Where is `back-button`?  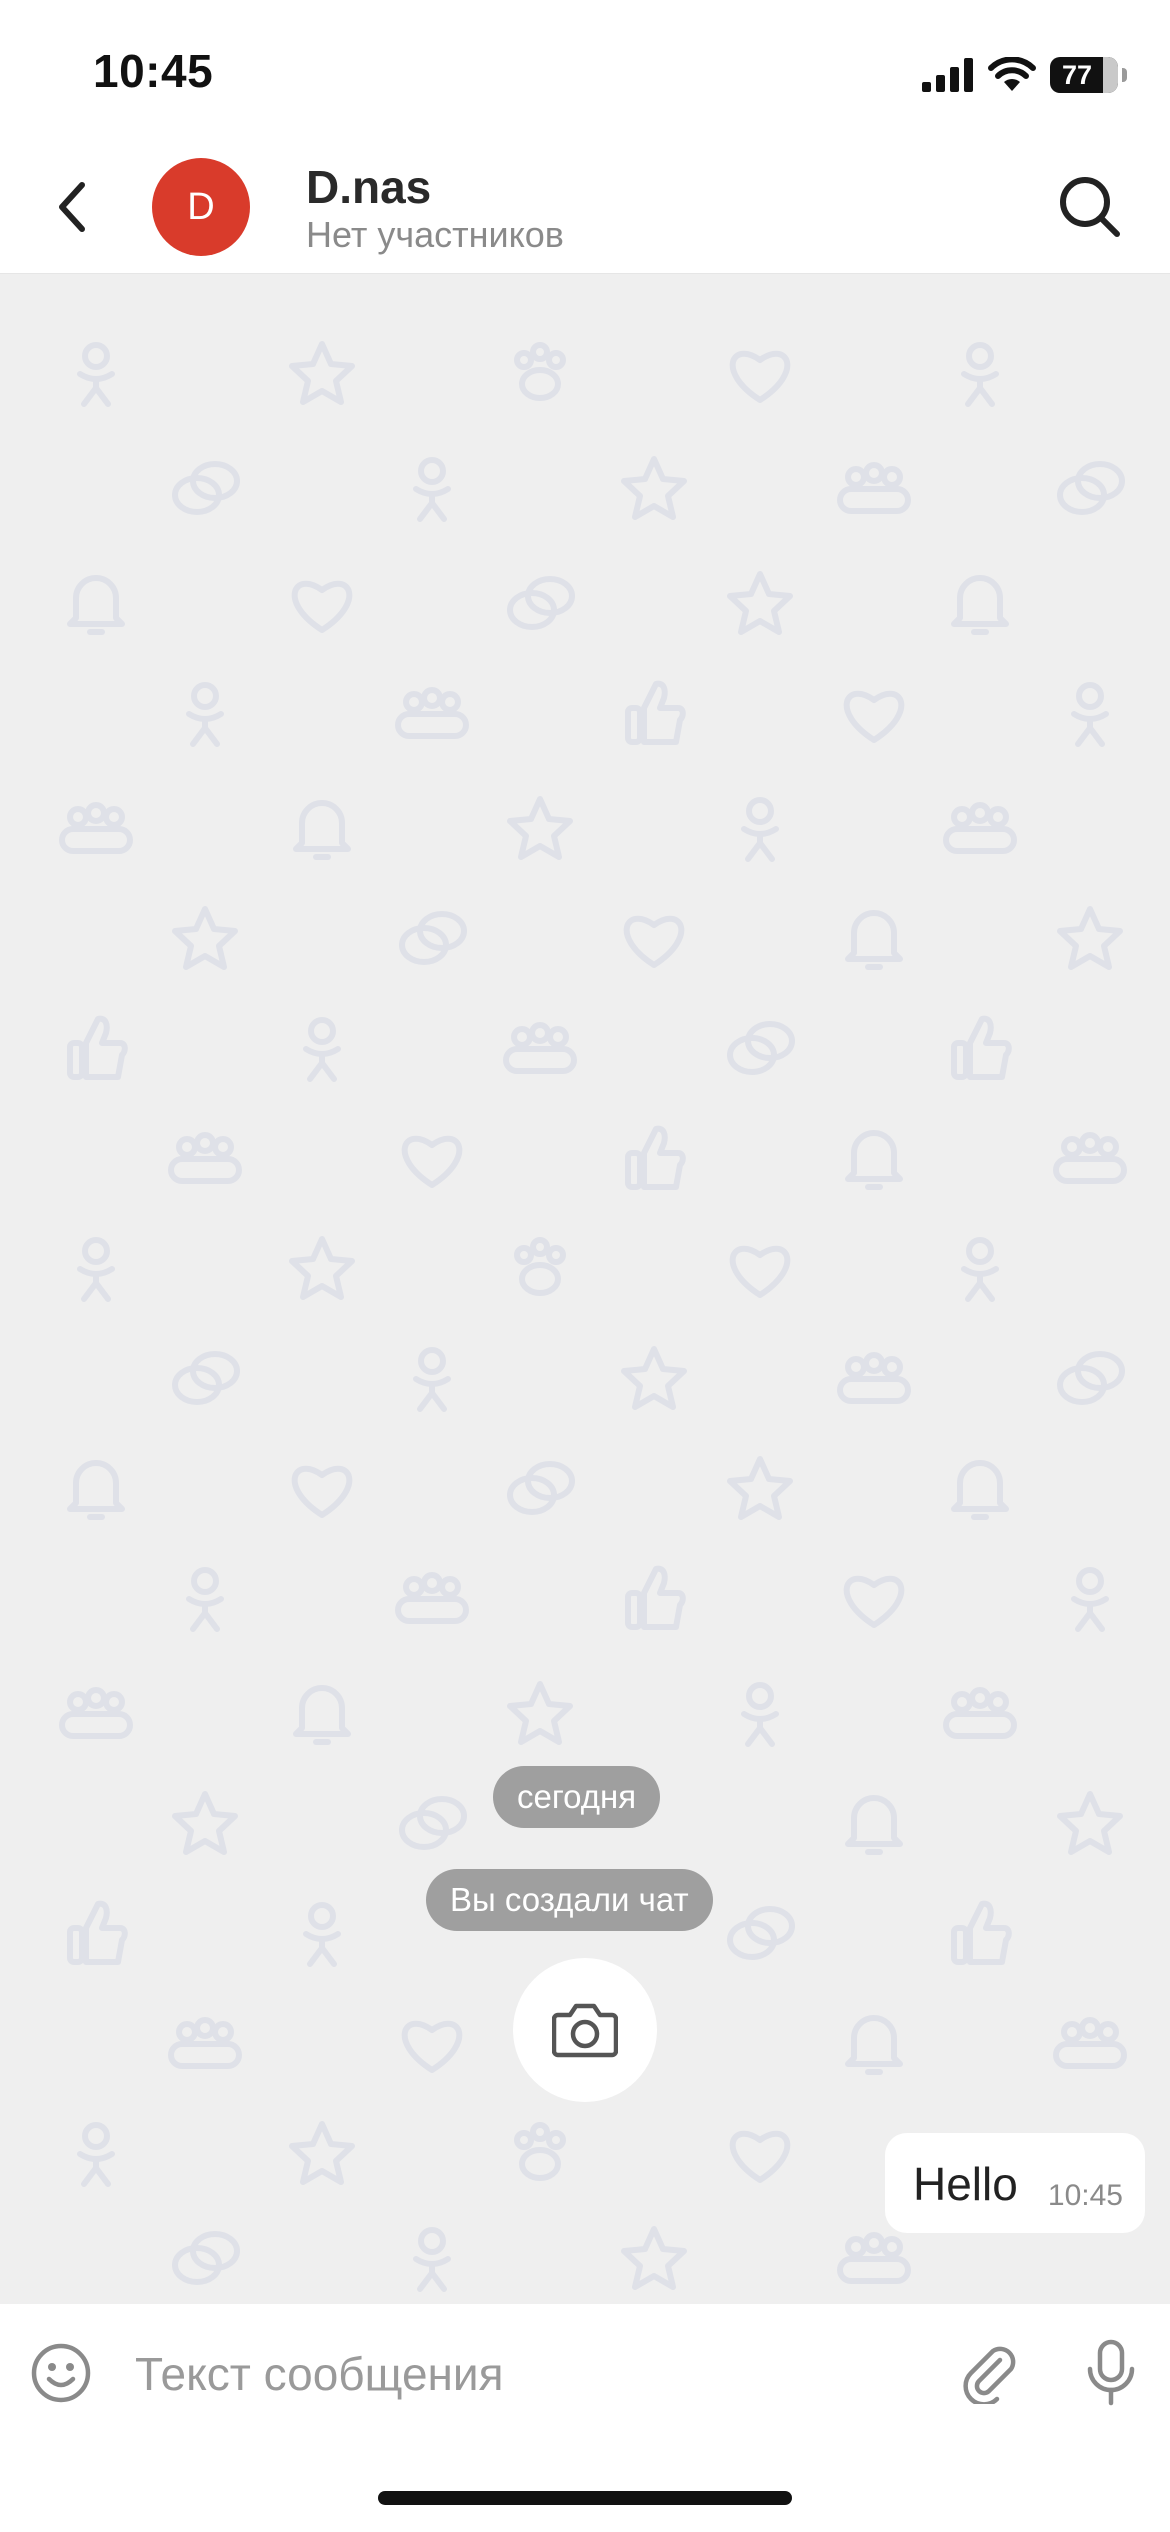 back-button is located at coordinates (72, 207).